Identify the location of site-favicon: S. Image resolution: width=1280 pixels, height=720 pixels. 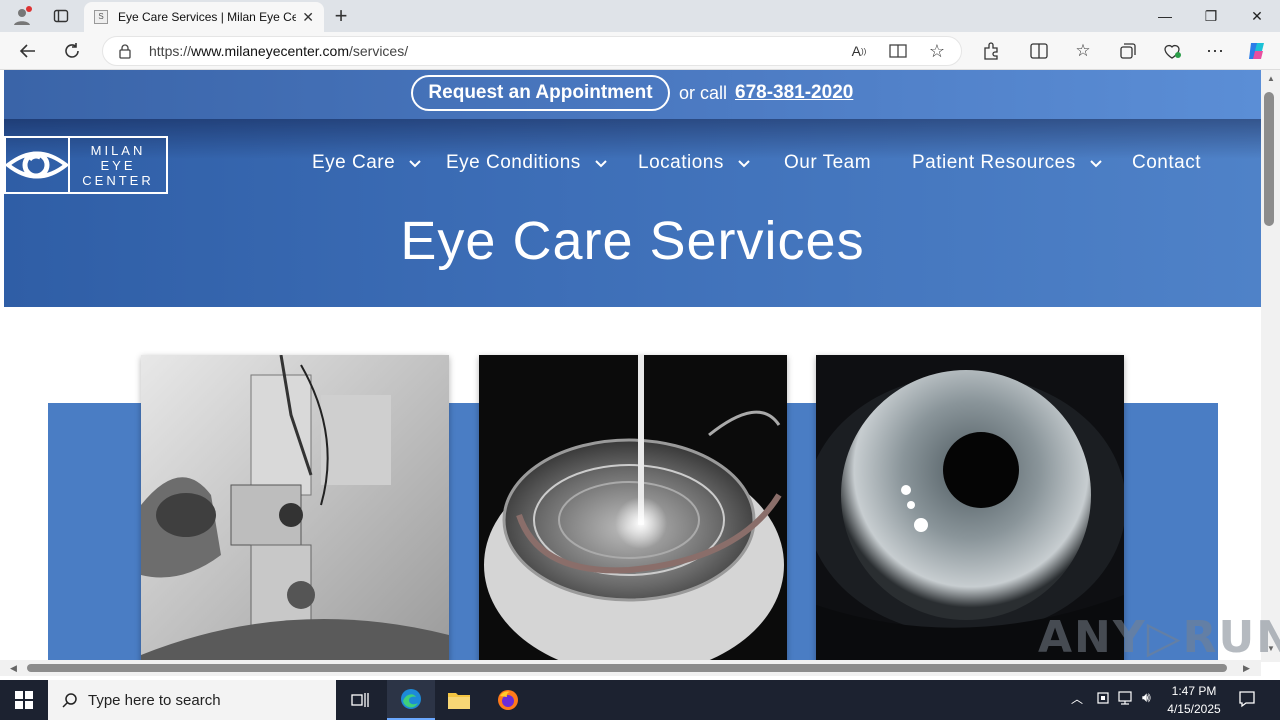
(101, 17).